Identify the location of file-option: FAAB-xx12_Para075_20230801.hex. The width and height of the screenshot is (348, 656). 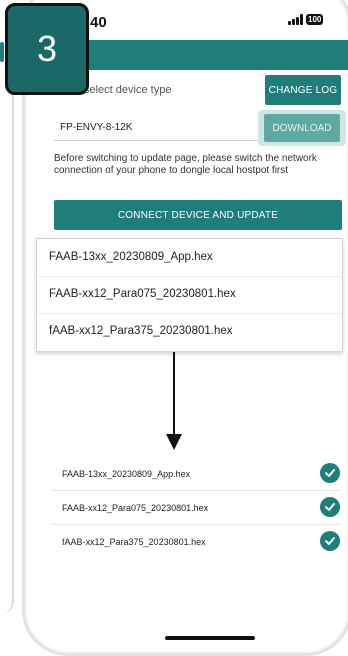
(189, 295).